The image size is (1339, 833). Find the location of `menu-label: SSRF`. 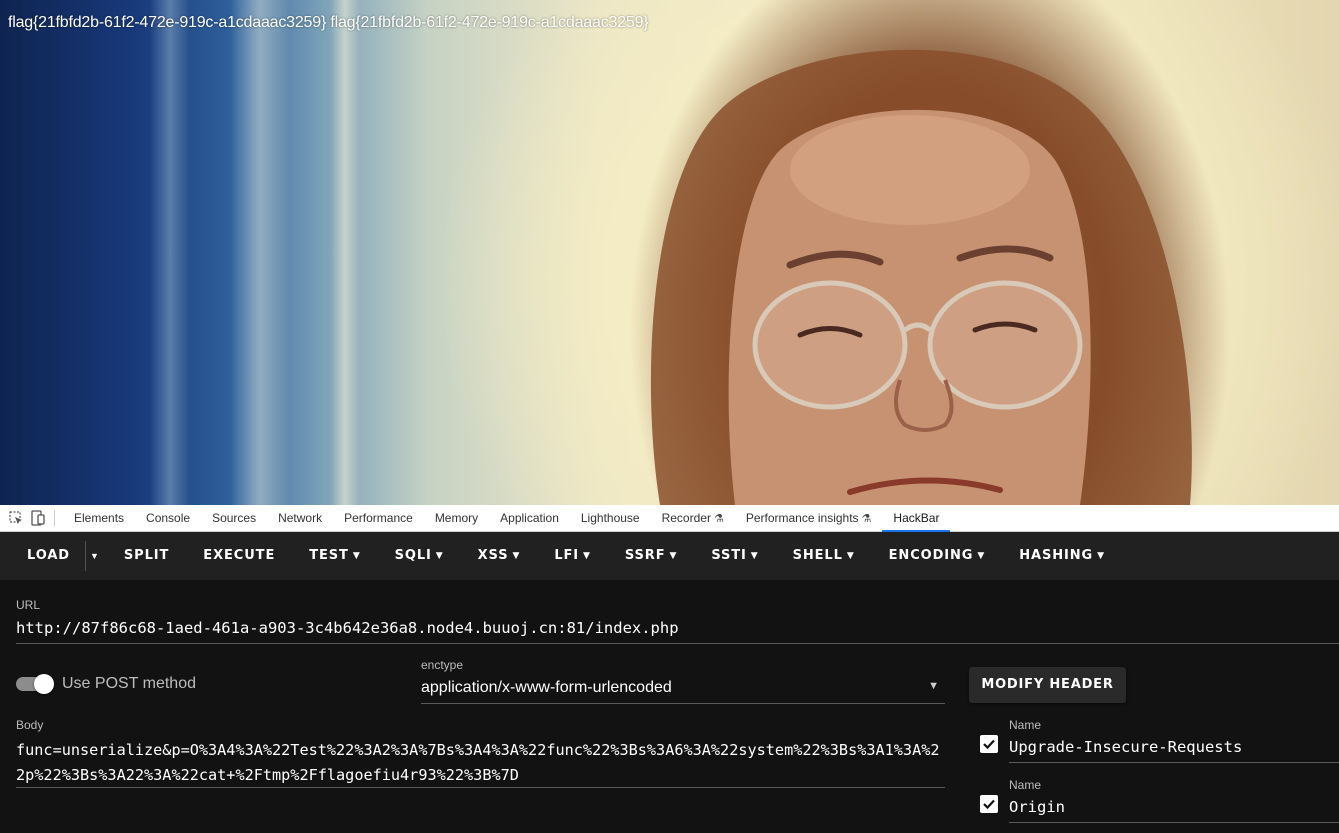

menu-label: SSRF is located at coordinates (645, 555).